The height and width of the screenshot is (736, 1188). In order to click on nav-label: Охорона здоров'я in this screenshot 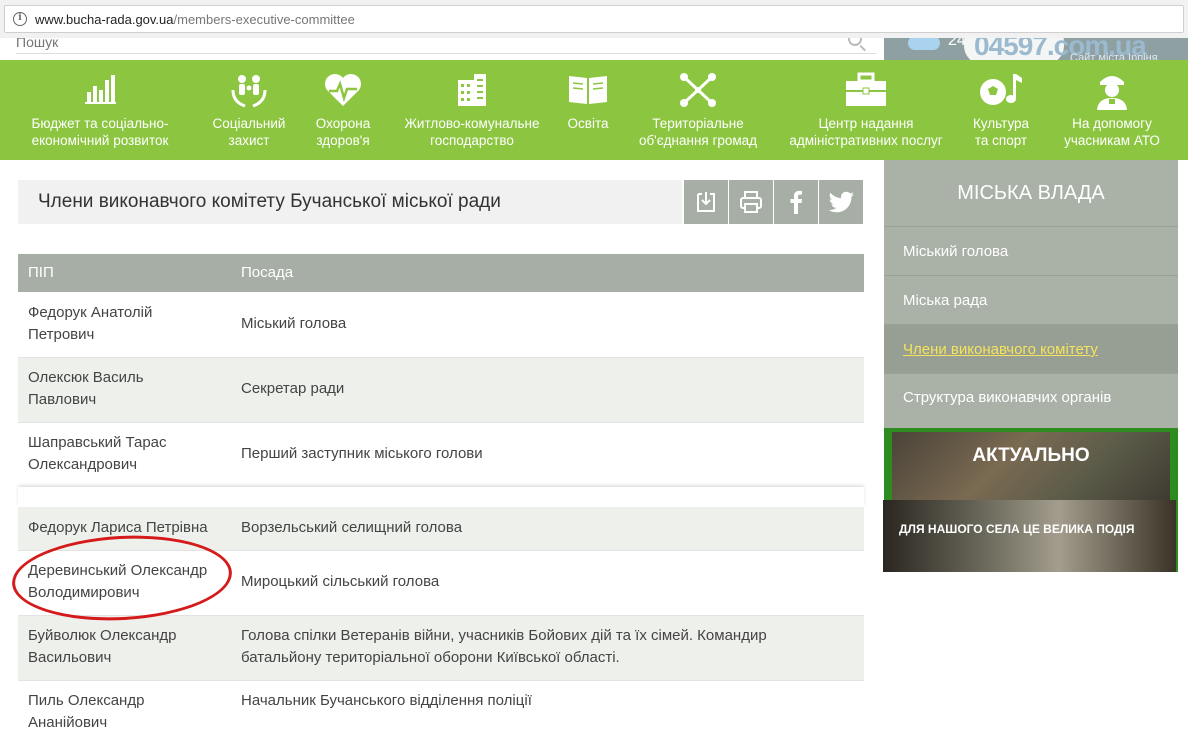, I will do `click(343, 132)`.